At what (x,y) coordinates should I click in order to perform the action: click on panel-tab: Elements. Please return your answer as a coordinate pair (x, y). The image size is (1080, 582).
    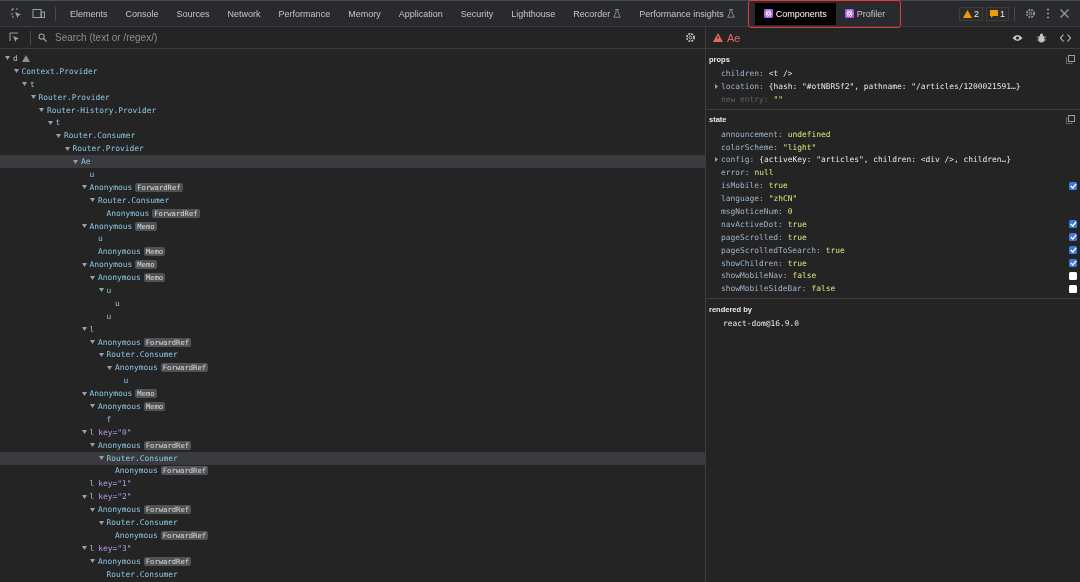
    Looking at the image, I should click on (89, 13).